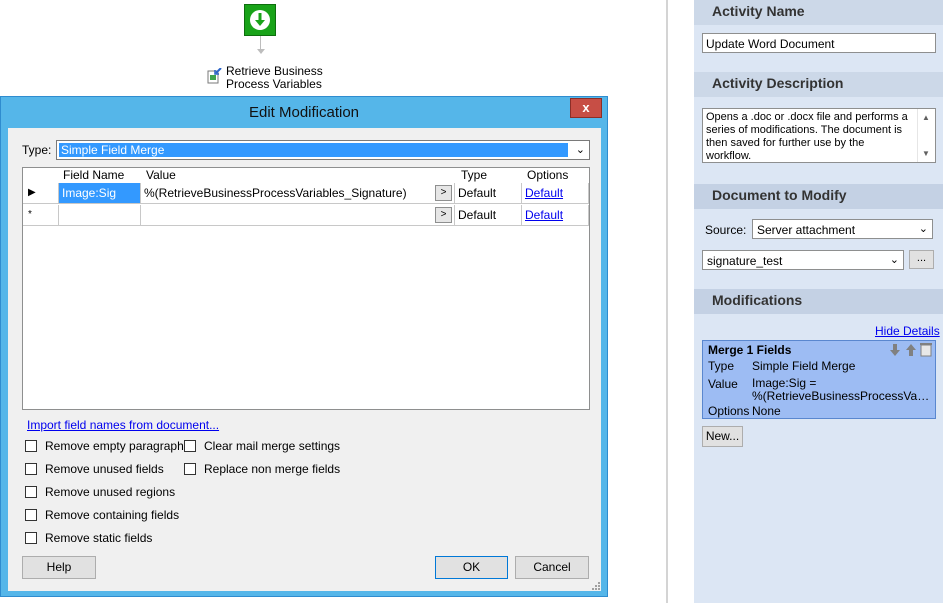 The image size is (943, 603). Describe the element at coordinates (471, 567) in the screenshot. I see `ok-button: OK` at that location.